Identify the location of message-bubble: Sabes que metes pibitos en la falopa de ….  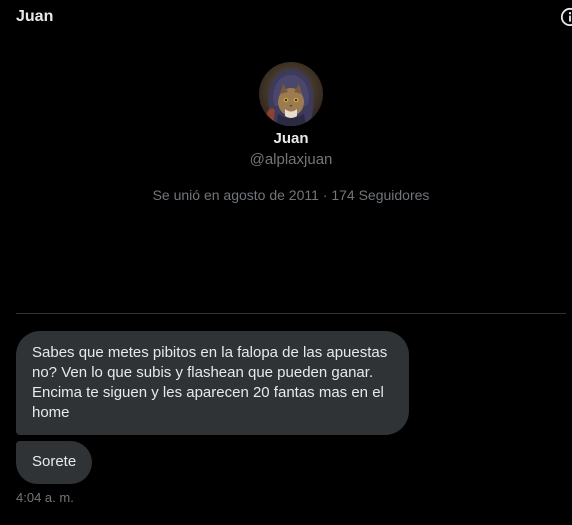
(212, 383).